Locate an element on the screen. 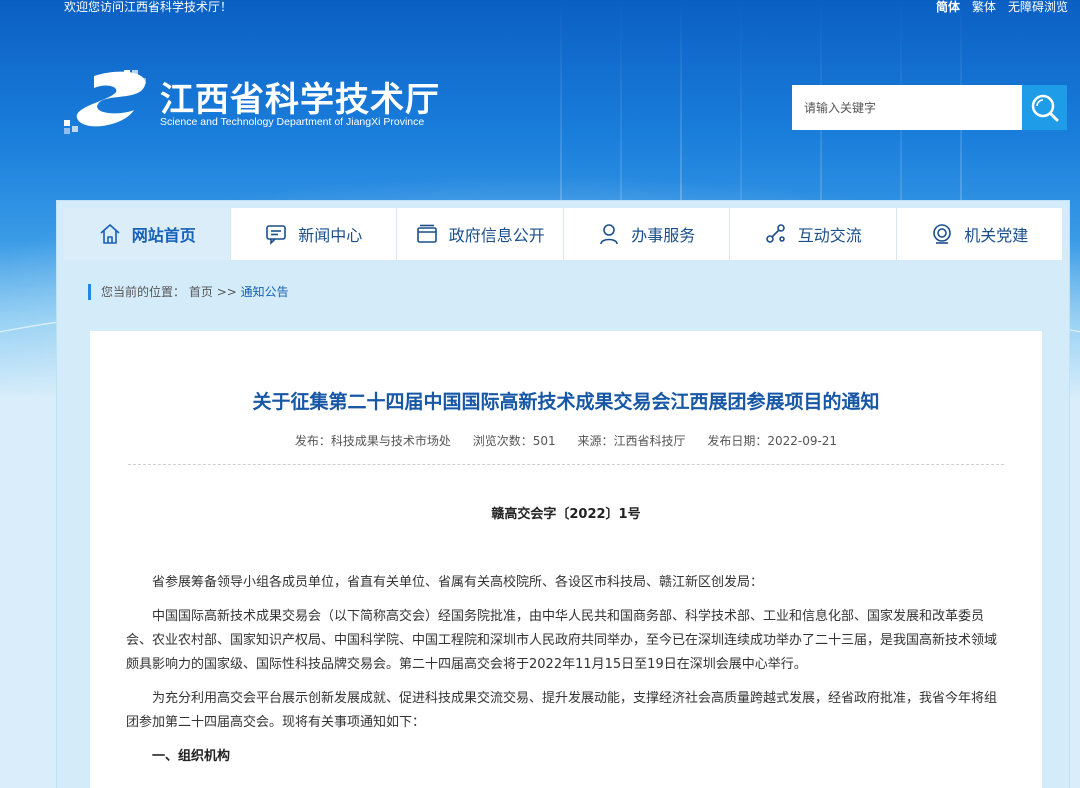 Image resolution: width=1080 pixels, height=788 pixels. nav-item-gov-info: 政府信息公开 is located at coordinates (480, 234).